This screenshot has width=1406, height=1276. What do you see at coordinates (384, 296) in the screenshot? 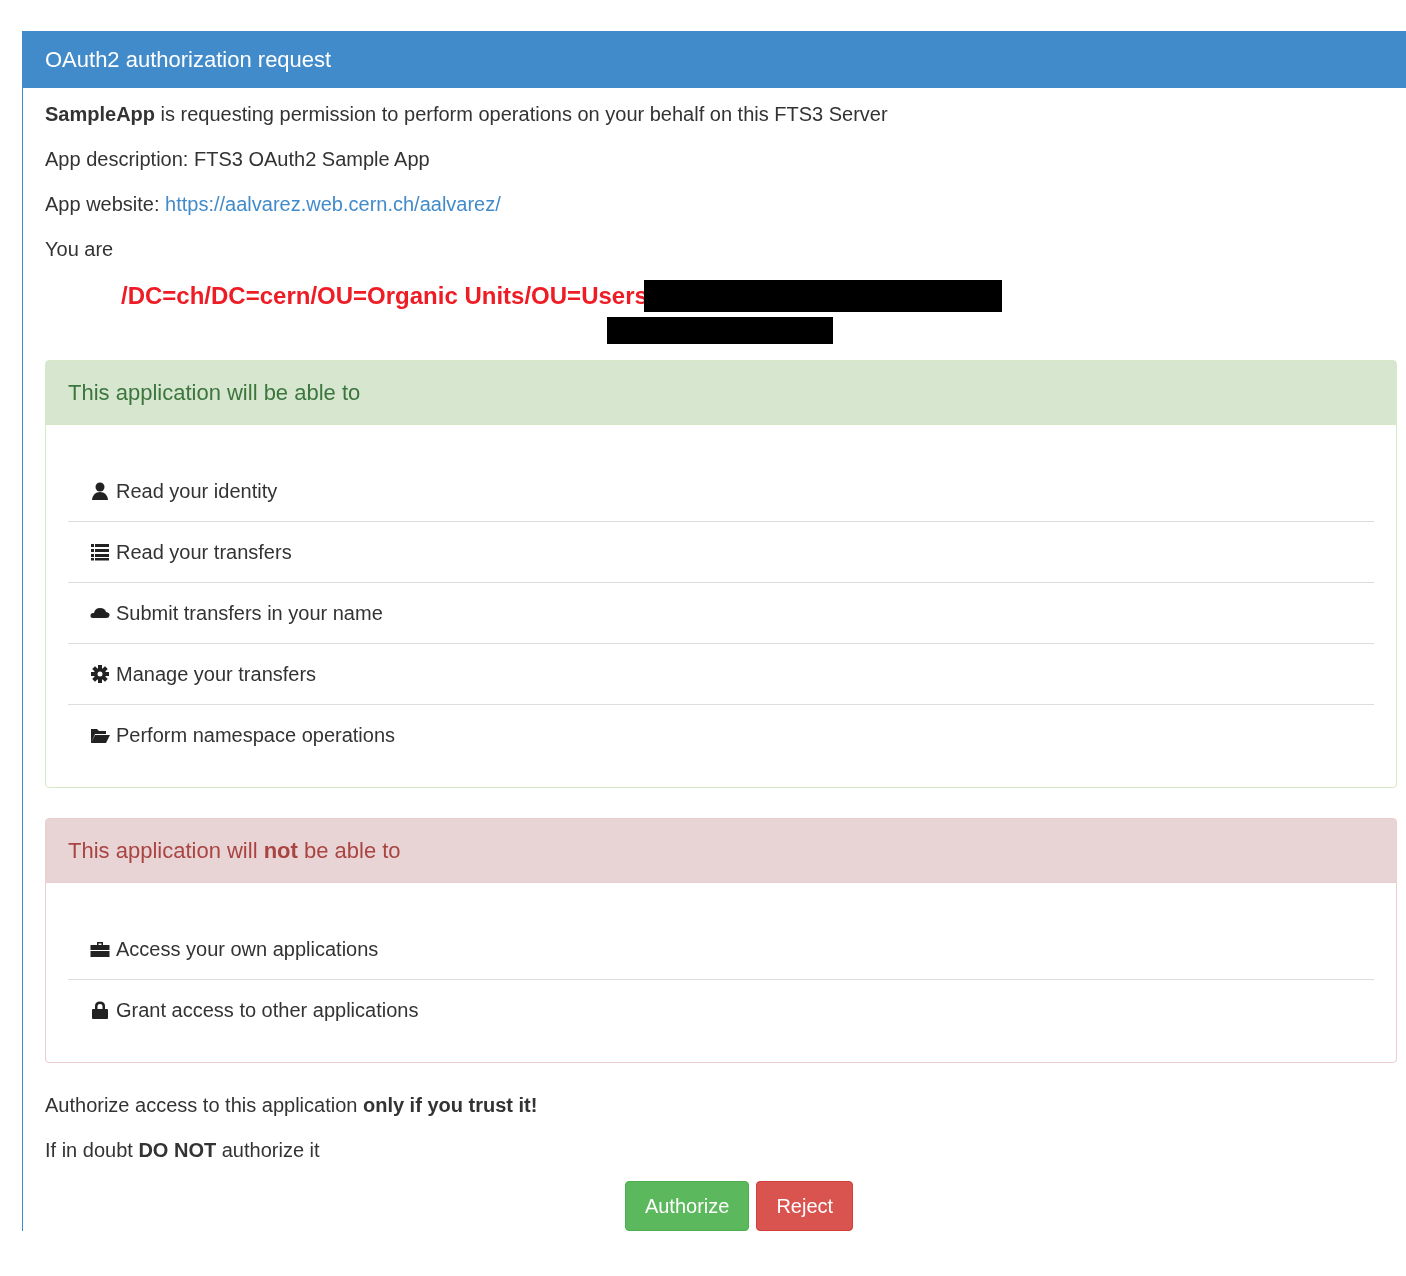
I see `identity-text: /DC=ch/DC=cern/OU=Organic Units/OU=Users` at bounding box center [384, 296].